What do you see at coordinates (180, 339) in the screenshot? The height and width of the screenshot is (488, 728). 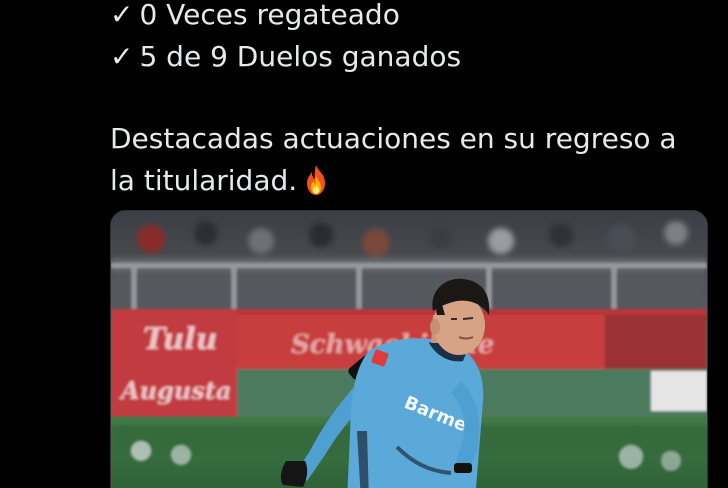 I see `svg-text: Tulu` at bounding box center [180, 339].